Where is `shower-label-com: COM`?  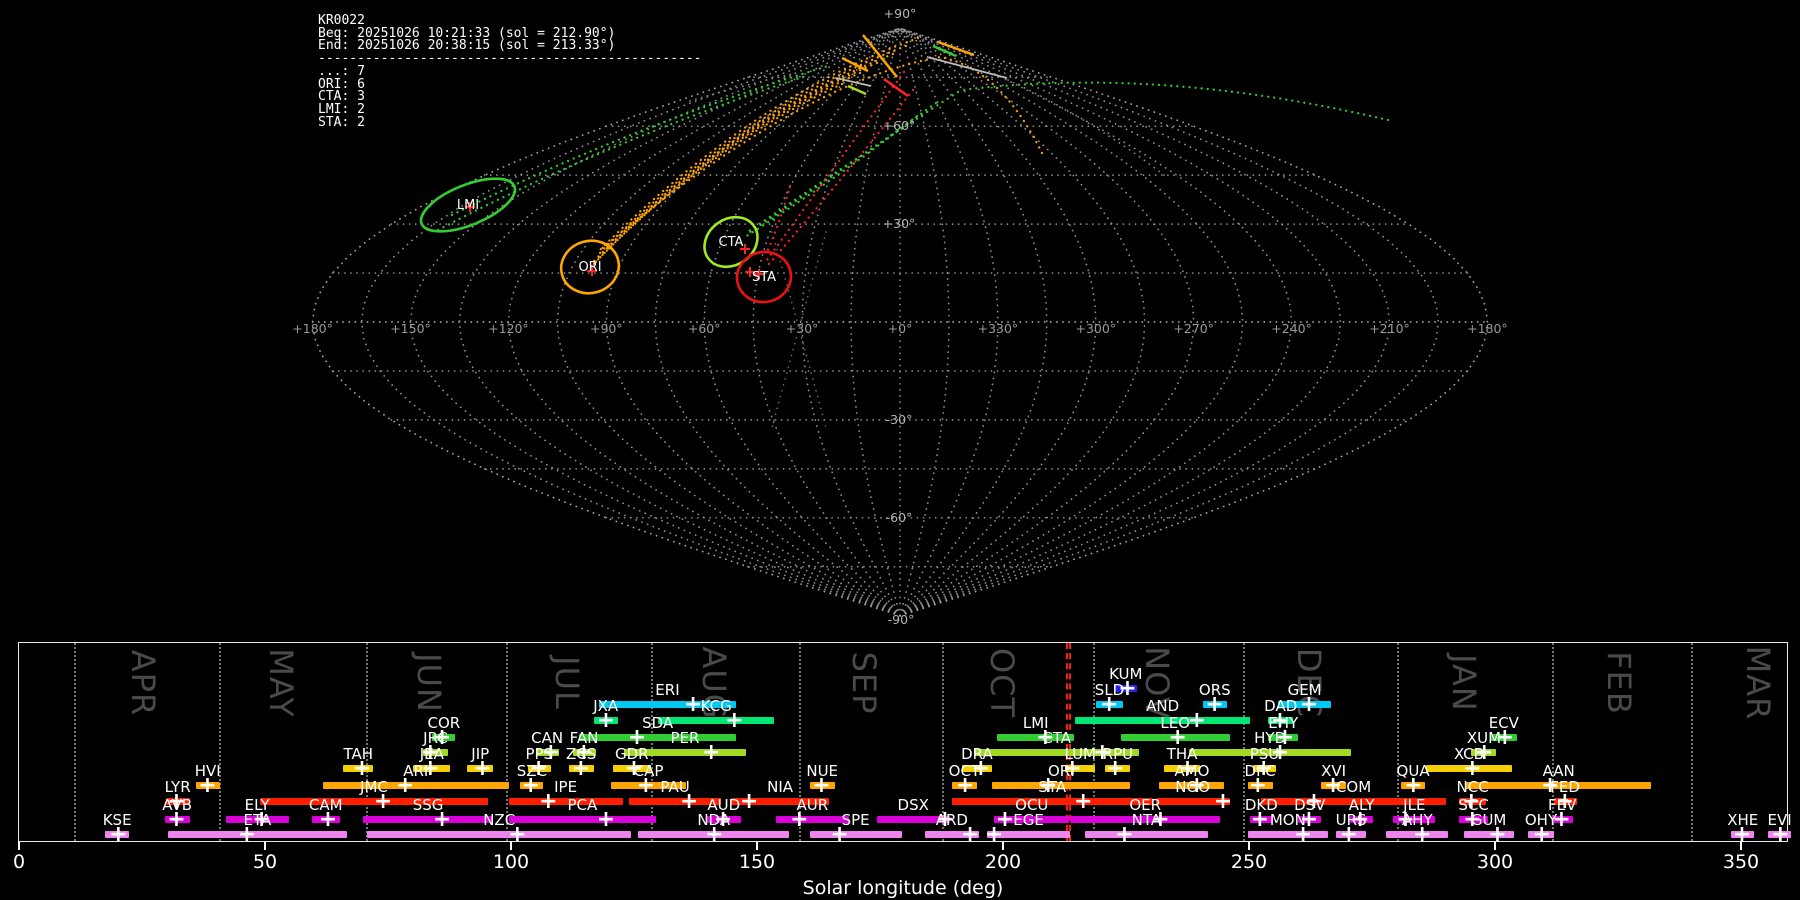
shower-label-com: COM is located at coordinates (1353, 787).